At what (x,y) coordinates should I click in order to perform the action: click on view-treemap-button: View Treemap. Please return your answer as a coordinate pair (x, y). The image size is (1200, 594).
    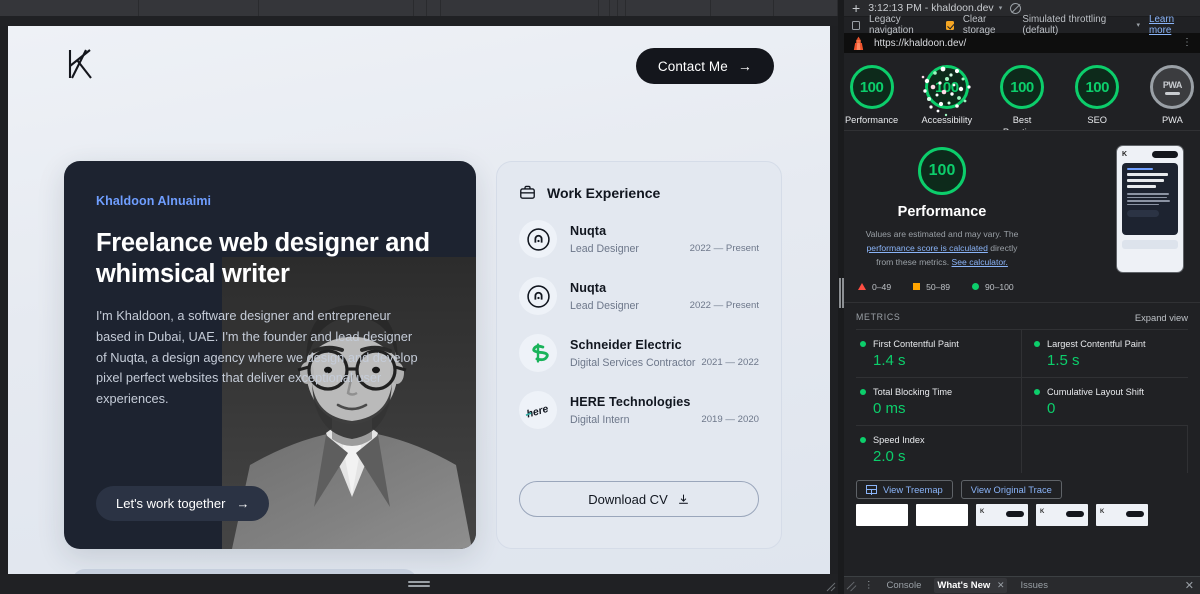
    Looking at the image, I should click on (904, 489).